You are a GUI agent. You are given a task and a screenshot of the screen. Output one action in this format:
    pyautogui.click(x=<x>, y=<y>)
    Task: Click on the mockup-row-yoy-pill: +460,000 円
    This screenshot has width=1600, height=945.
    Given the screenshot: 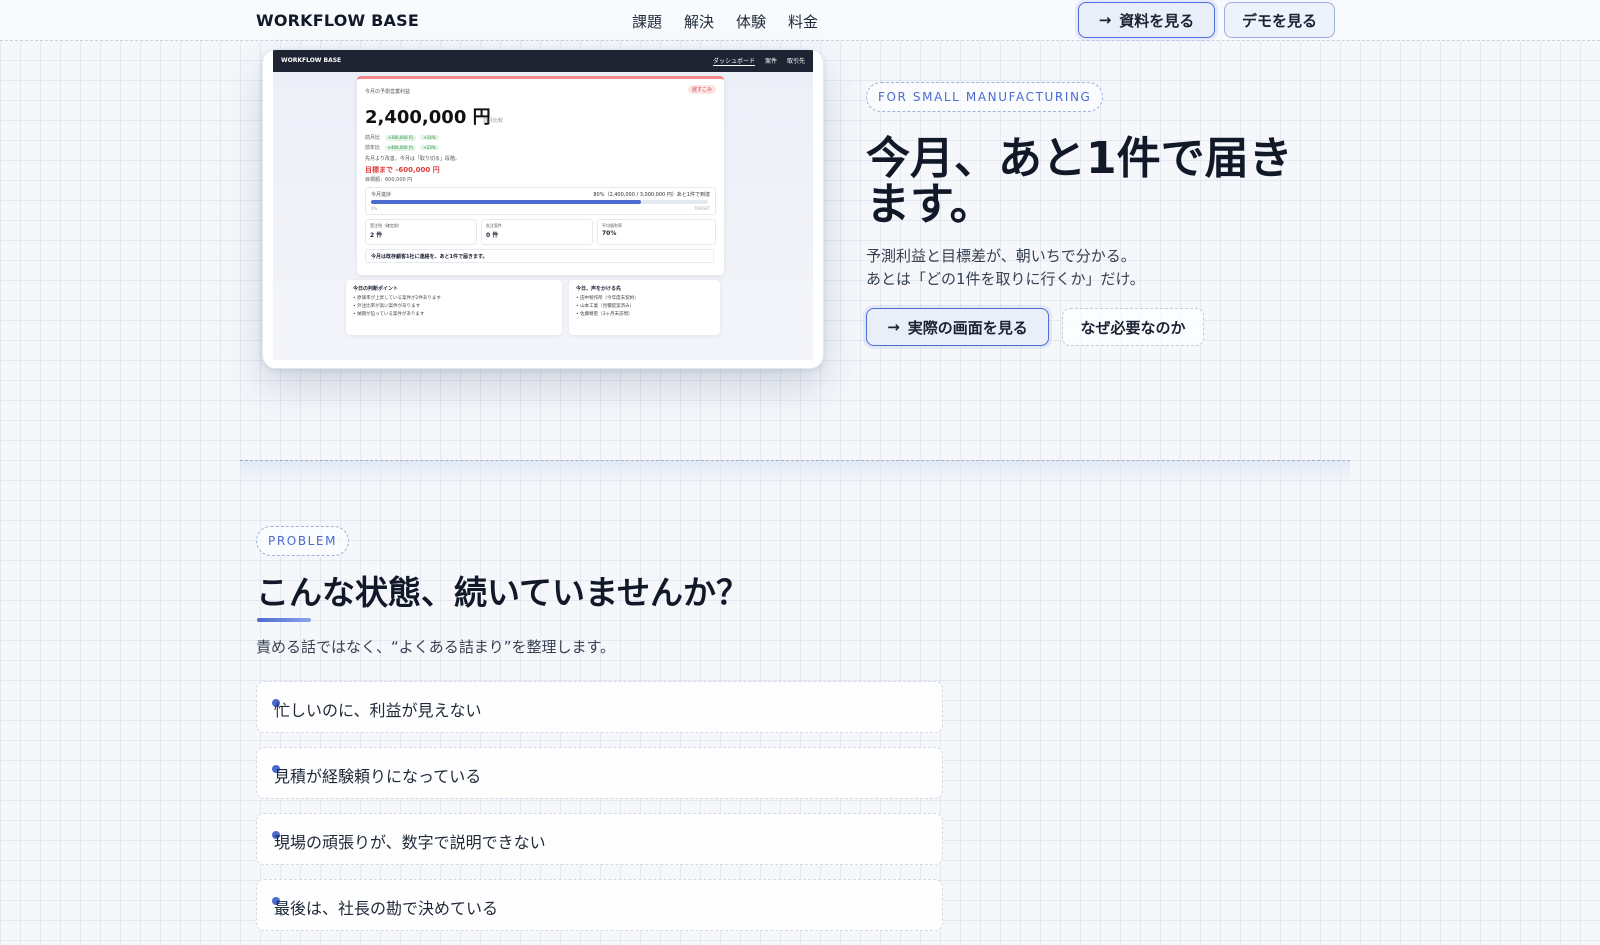 What is the action you would take?
    pyautogui.click(x=400, y=148)
    